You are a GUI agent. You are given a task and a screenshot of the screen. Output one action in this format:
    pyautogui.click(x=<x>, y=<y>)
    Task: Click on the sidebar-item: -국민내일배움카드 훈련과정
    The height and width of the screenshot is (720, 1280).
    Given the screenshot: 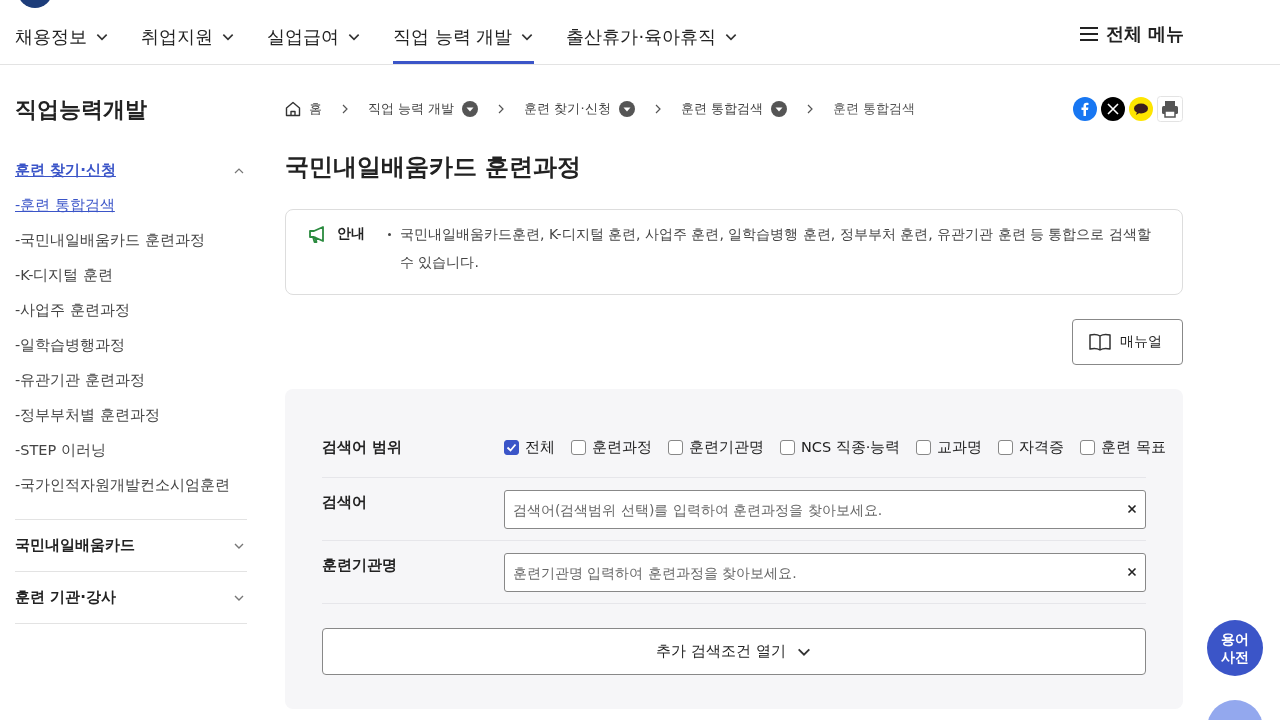 What is the action you would take?
    pyautogui.click(x=131, y=240)
    